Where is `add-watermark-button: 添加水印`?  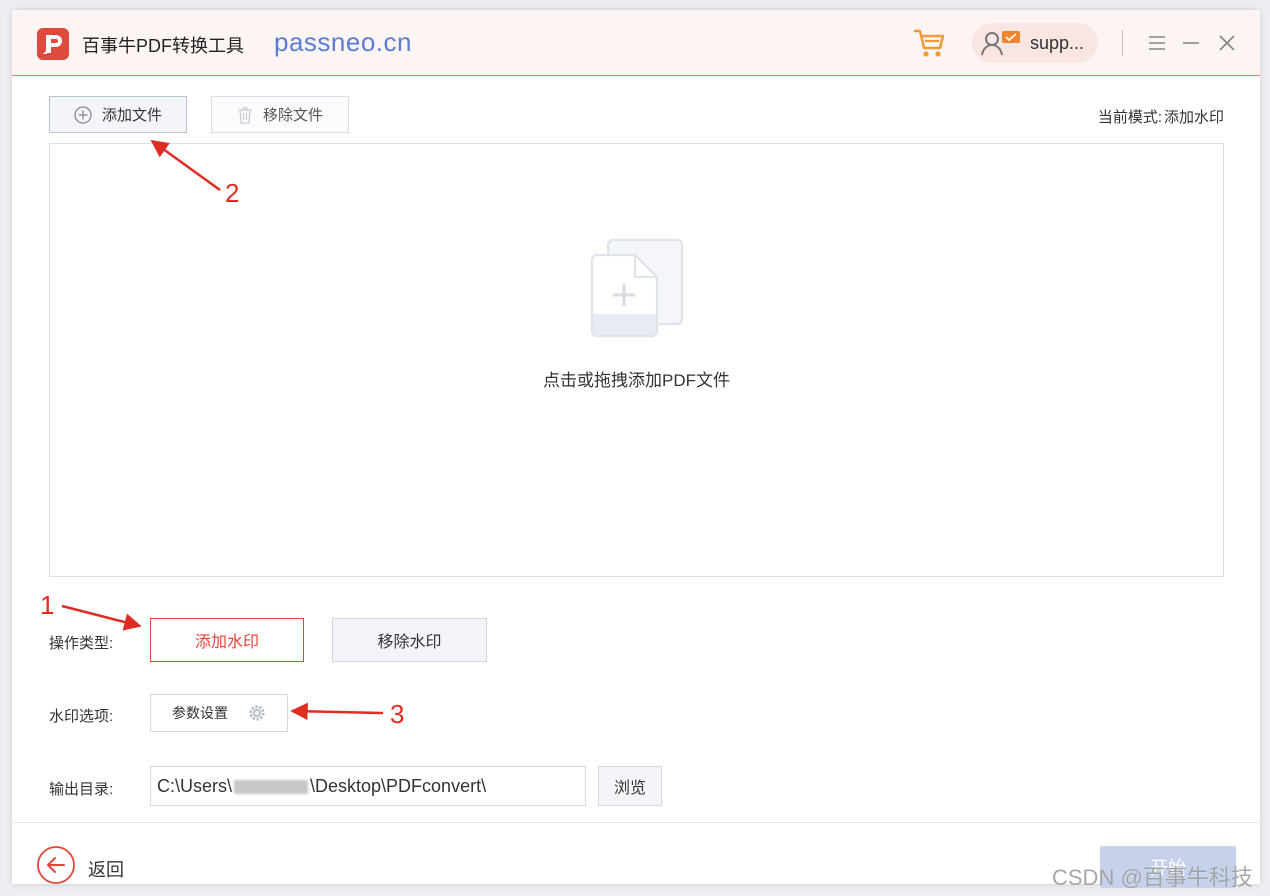
add-watermark-button: 添加水印 is located at coordinates (227, 640).